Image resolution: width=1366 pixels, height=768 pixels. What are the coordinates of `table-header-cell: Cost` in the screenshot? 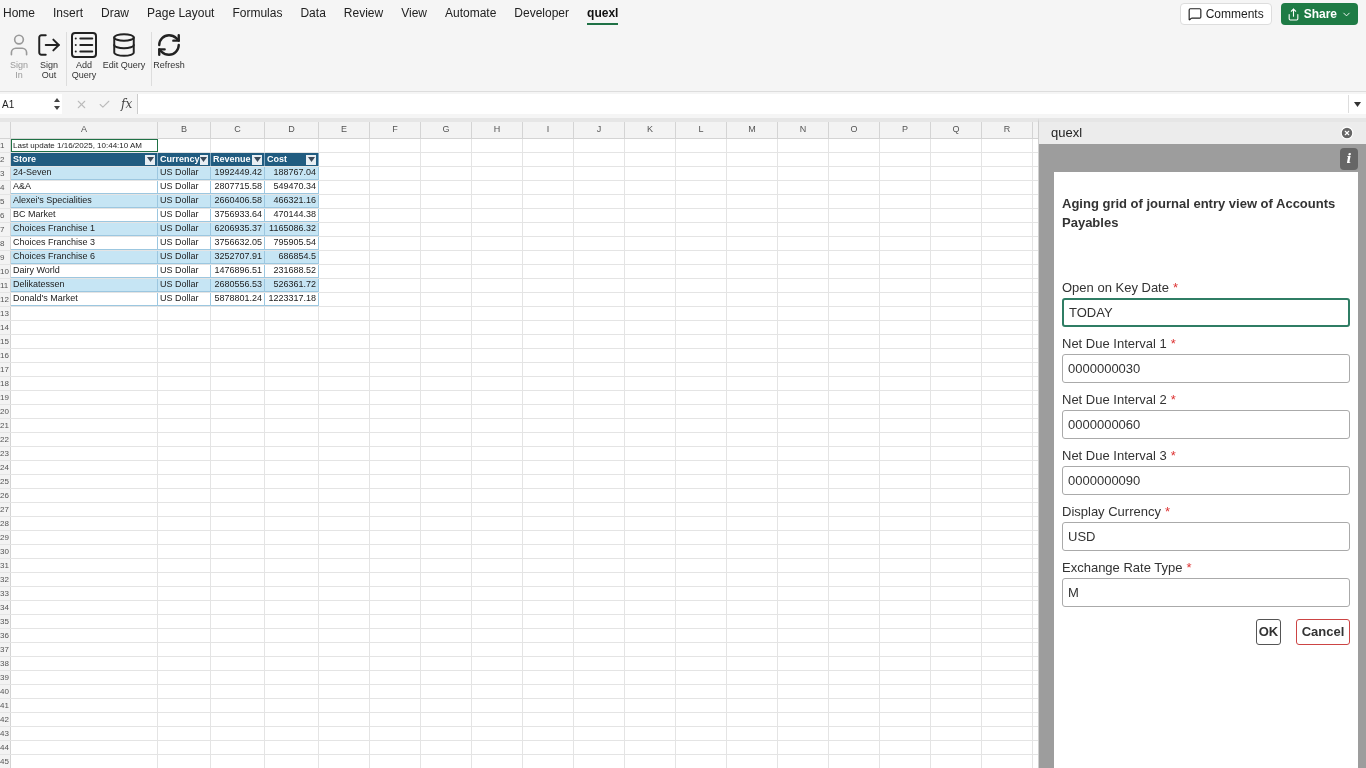 It's located at (292, 159).